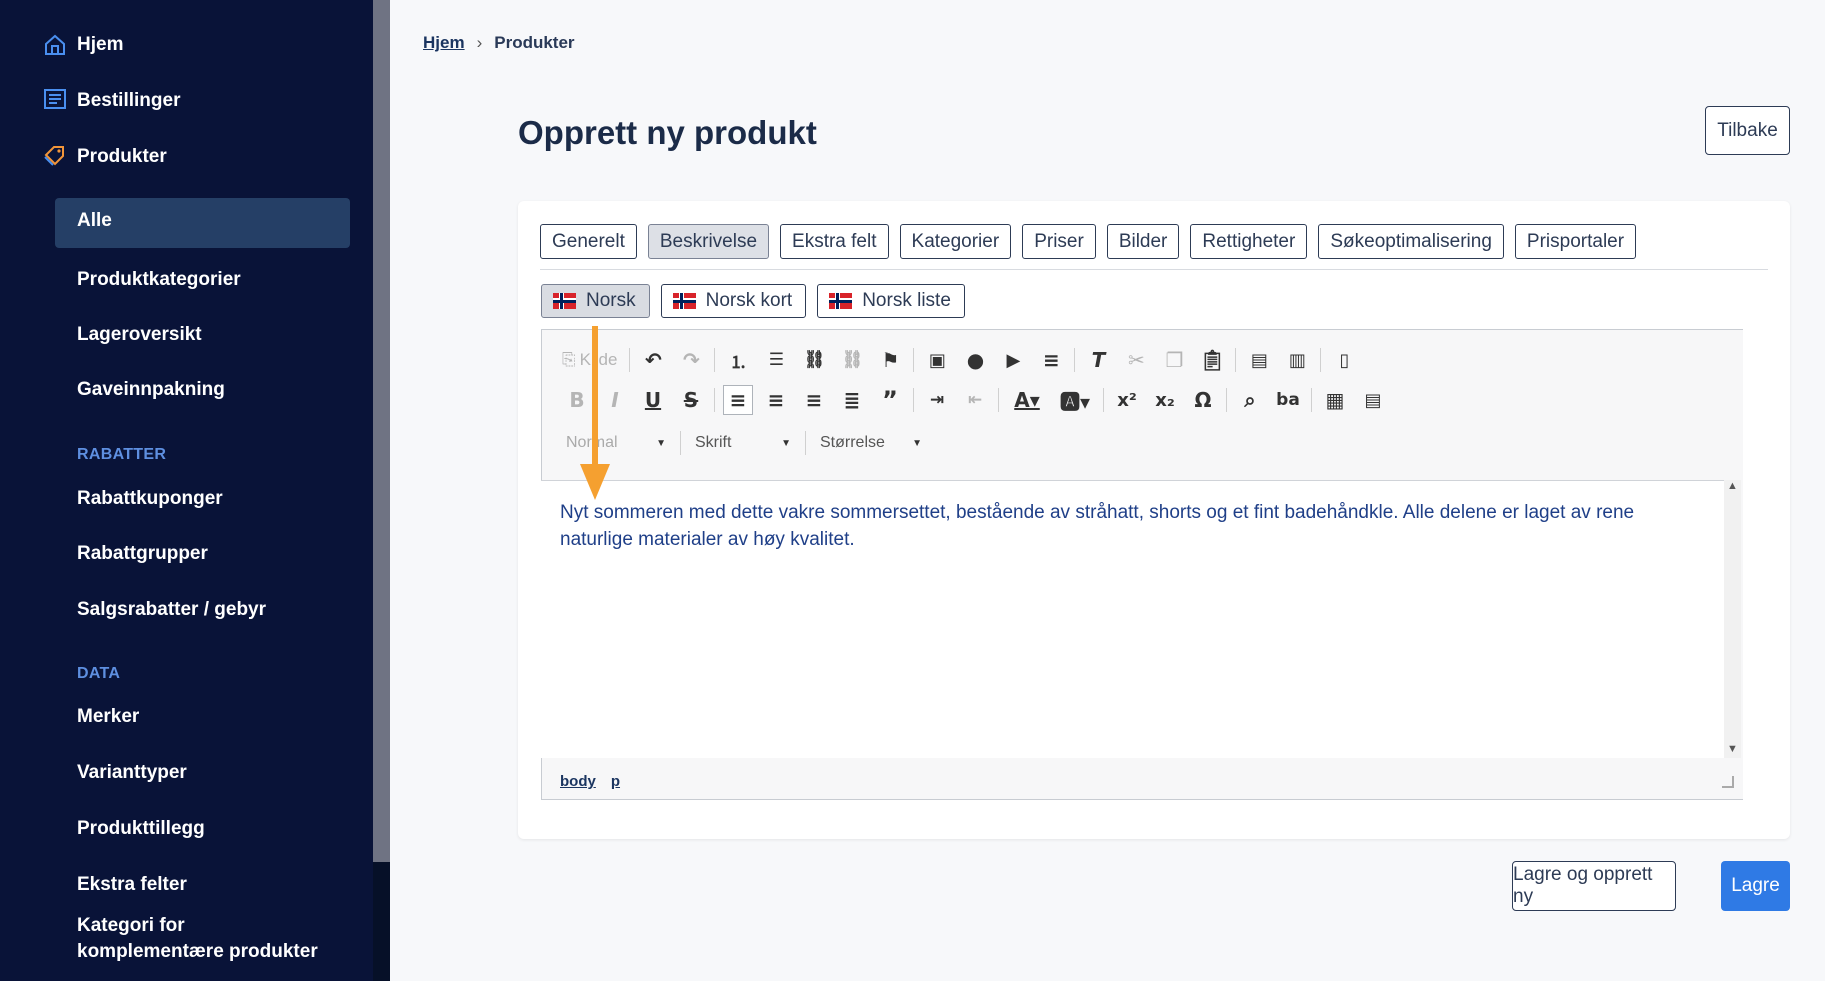  Describe the element at coordinates (691, 360) in the screenshot. I see `redo-icon: ↷` at that location.